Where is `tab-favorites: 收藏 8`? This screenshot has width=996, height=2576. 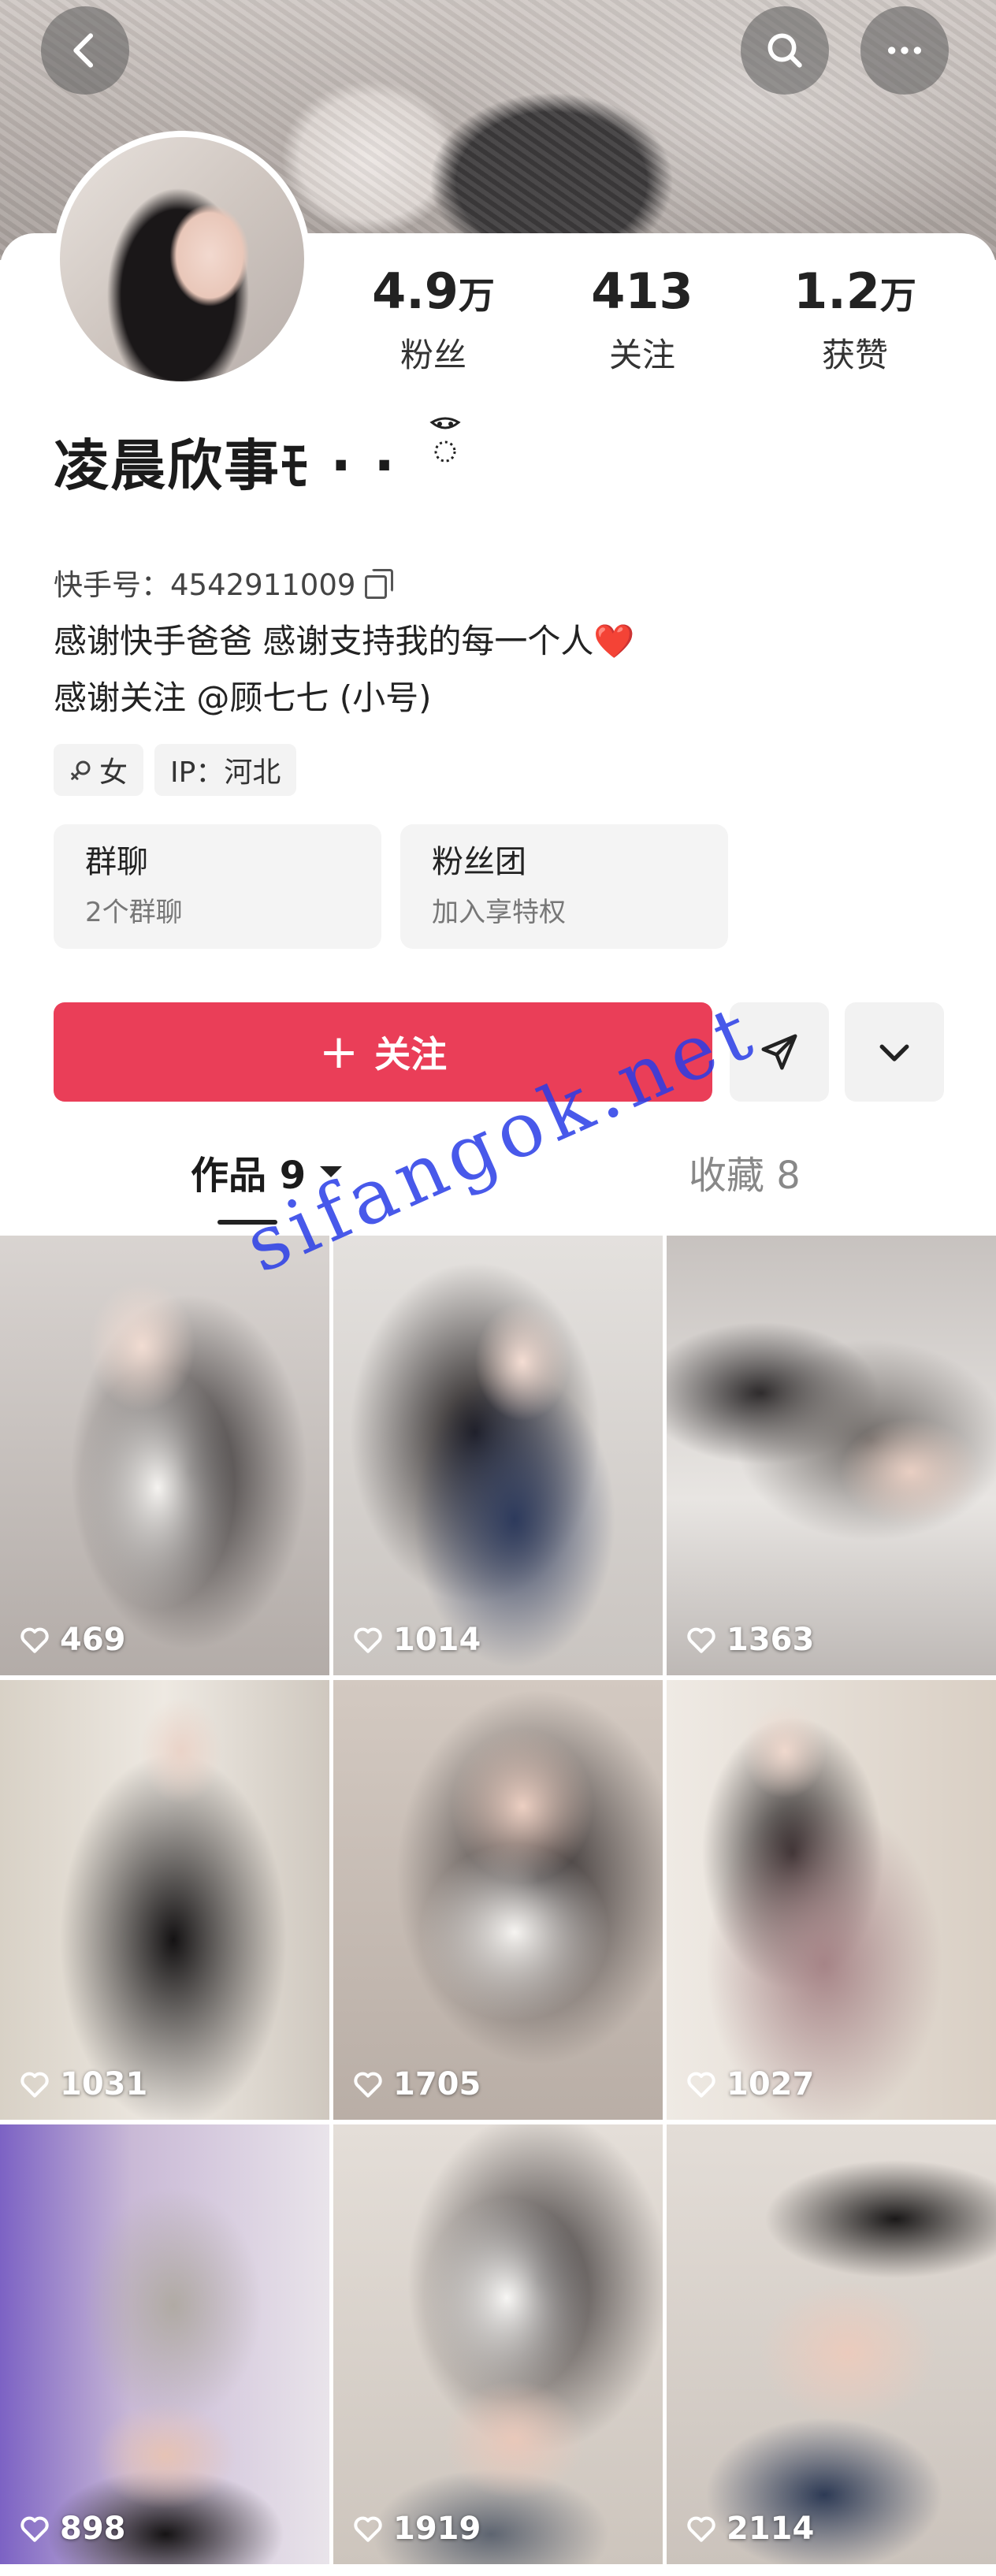
tab-favorites: 收藏 8 is located at coordinates (745, 1171).